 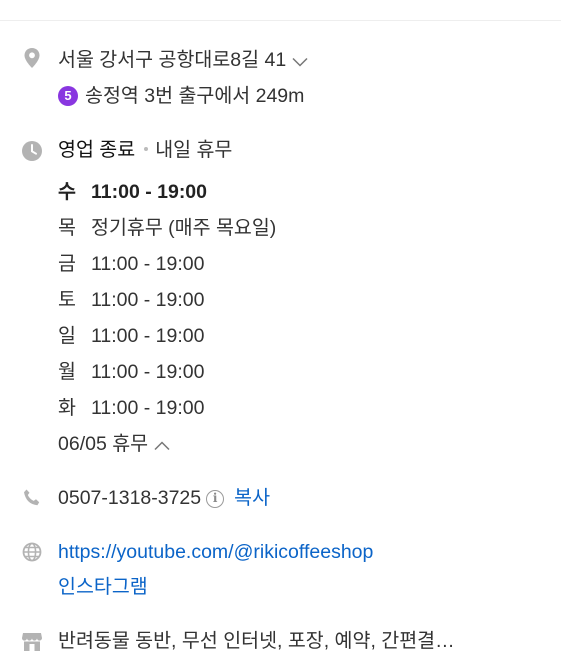 What do you see at coordinates (300, 61) in the screenshot?
I see `chevron-down-icon` at bounding box center [300, 61].